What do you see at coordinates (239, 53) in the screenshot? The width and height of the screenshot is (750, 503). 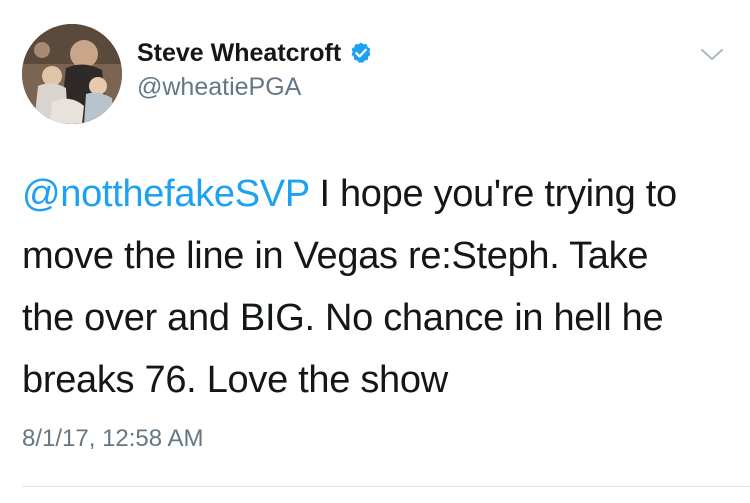 I see `author-display-name: Steve Wheatcroft` at bounding box center [239, 53].